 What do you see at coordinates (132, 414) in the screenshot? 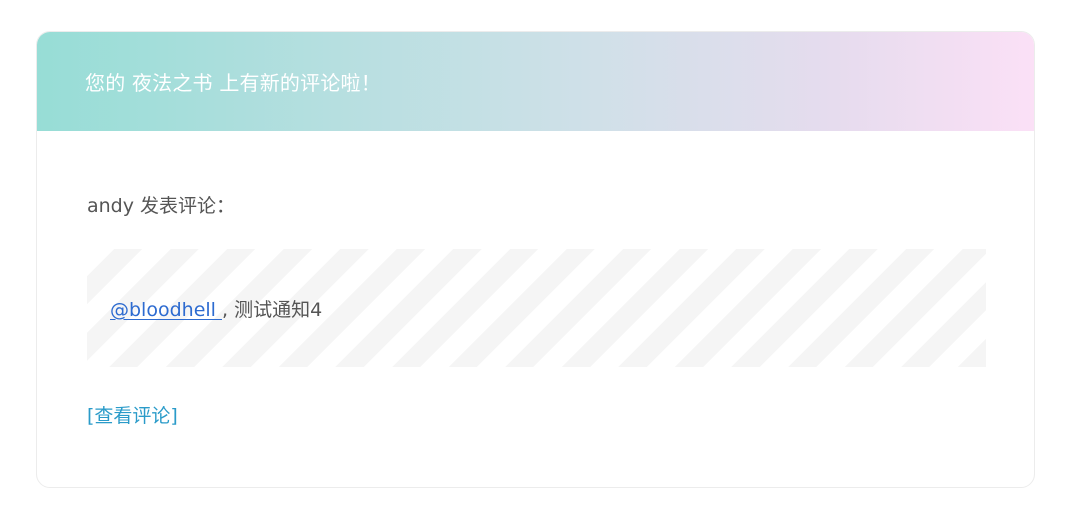
I see `view-comment-link: [查看评论]` at bounding box center [132, 414].